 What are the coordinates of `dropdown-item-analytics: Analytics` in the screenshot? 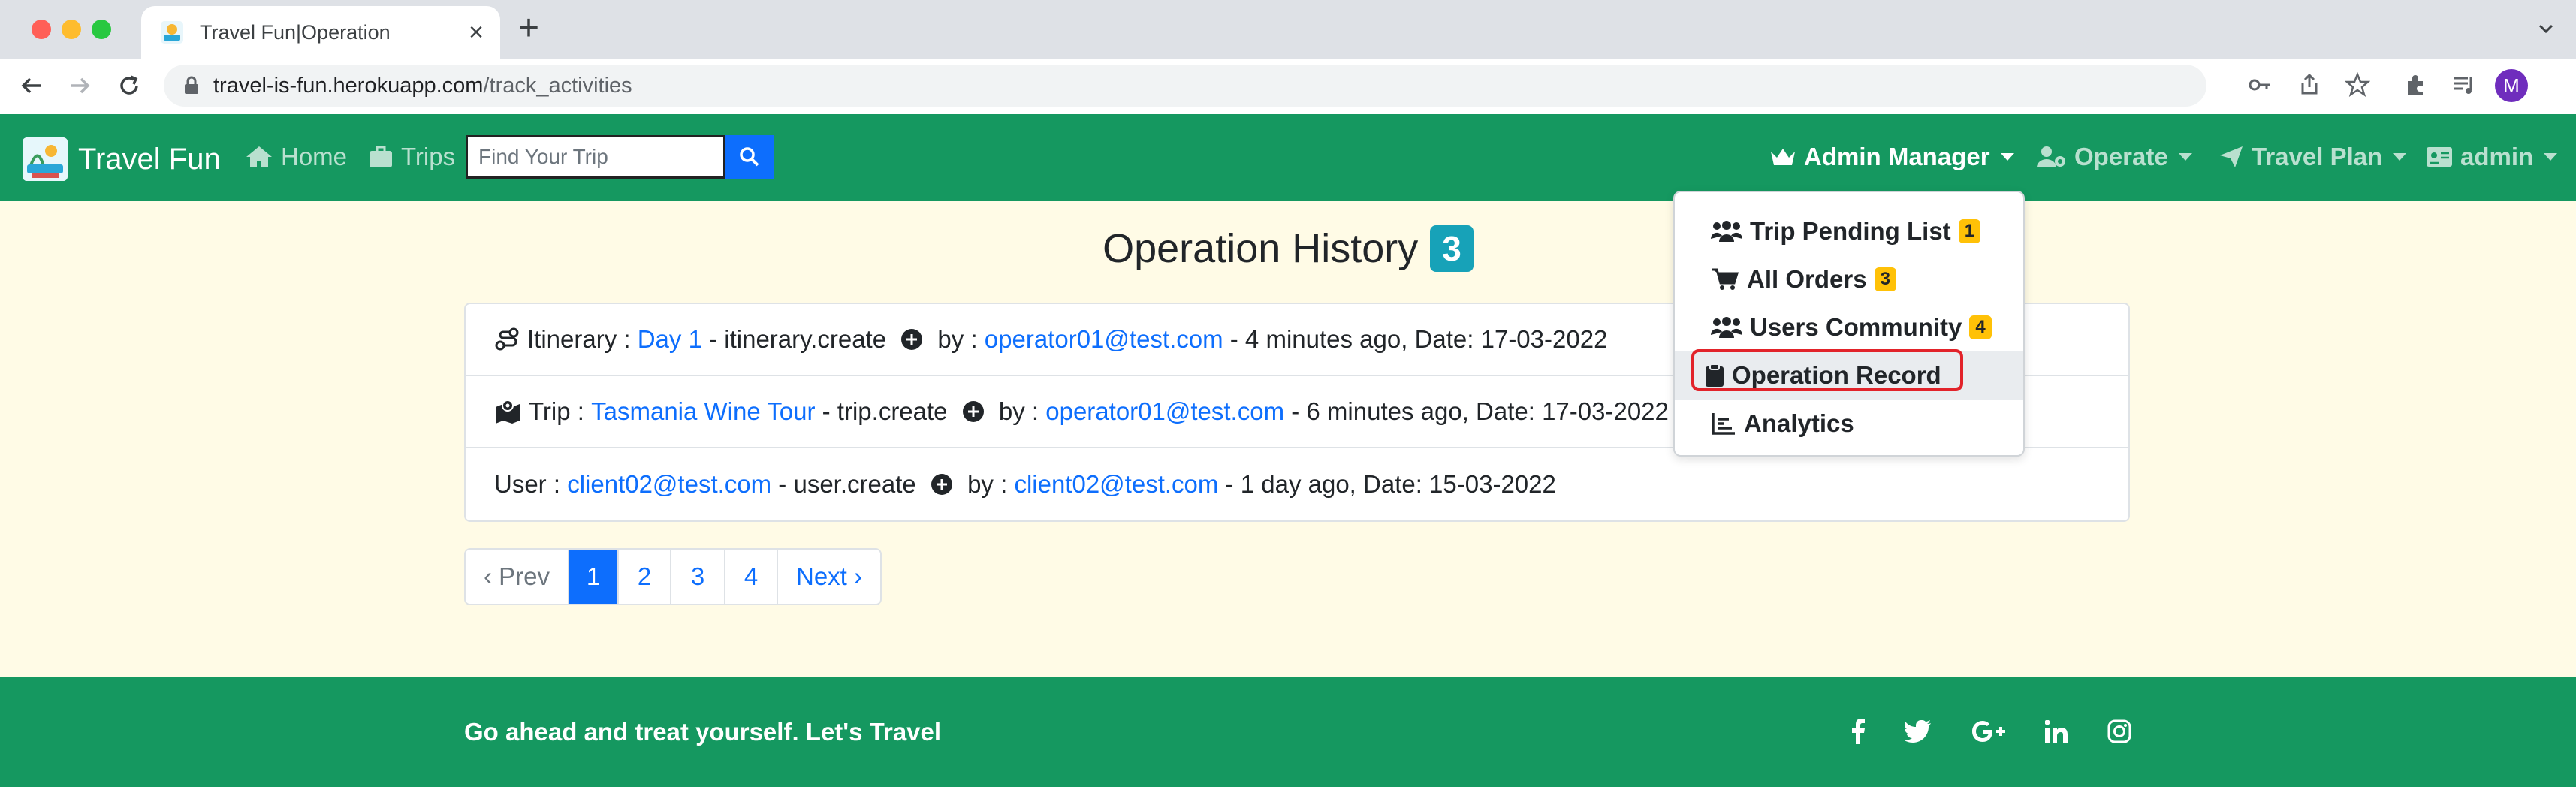 It's located at (1849, 424).